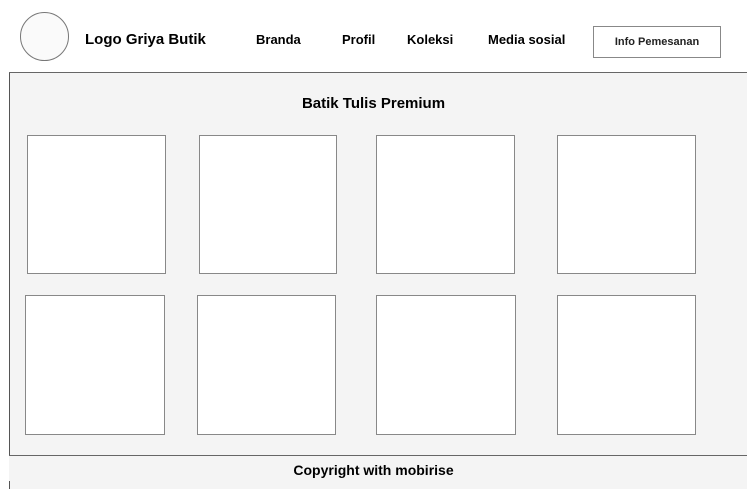 This screenshot has height=489, width=747. Describe the element at coordinates (44, 36) in the screenshot. I see `logo-placeholder` at that location.